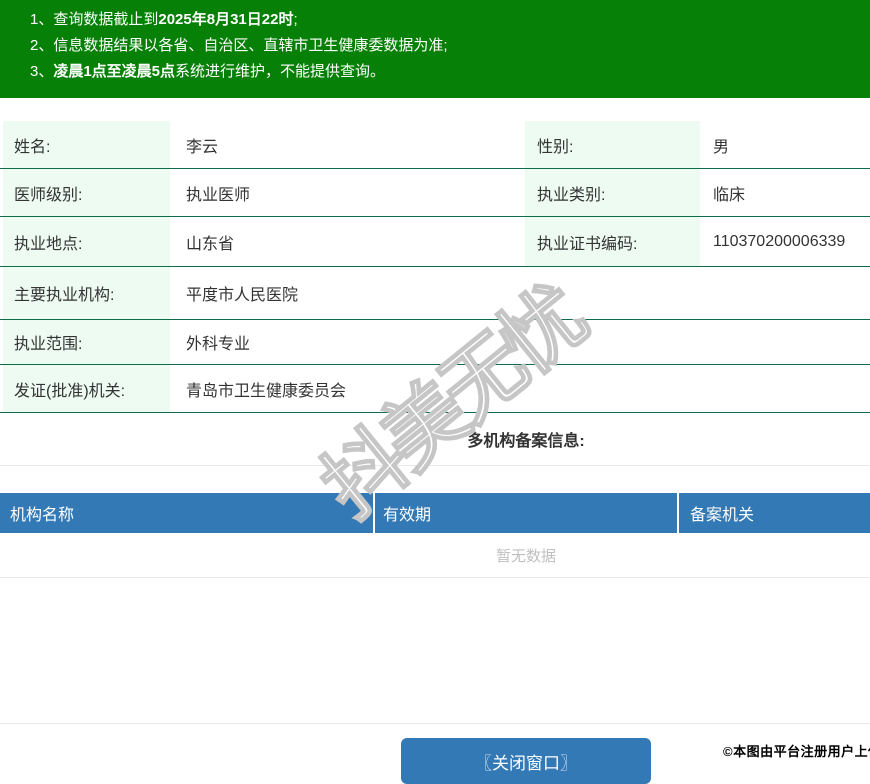 The height and width of the screenshot is (784, 870). I want to click on table-row: 执业地点: 山东省 执业证书编码: 110370200006339, so click(435, 242).